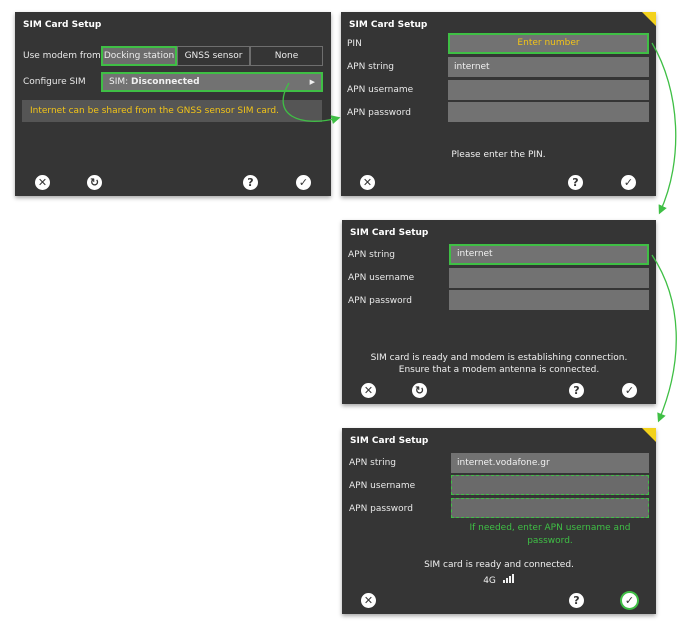  What do you see at coordinates (664, 128) in the screenshot?
I see `arrow-pin-to-apn` at bounding box center [664, 128].